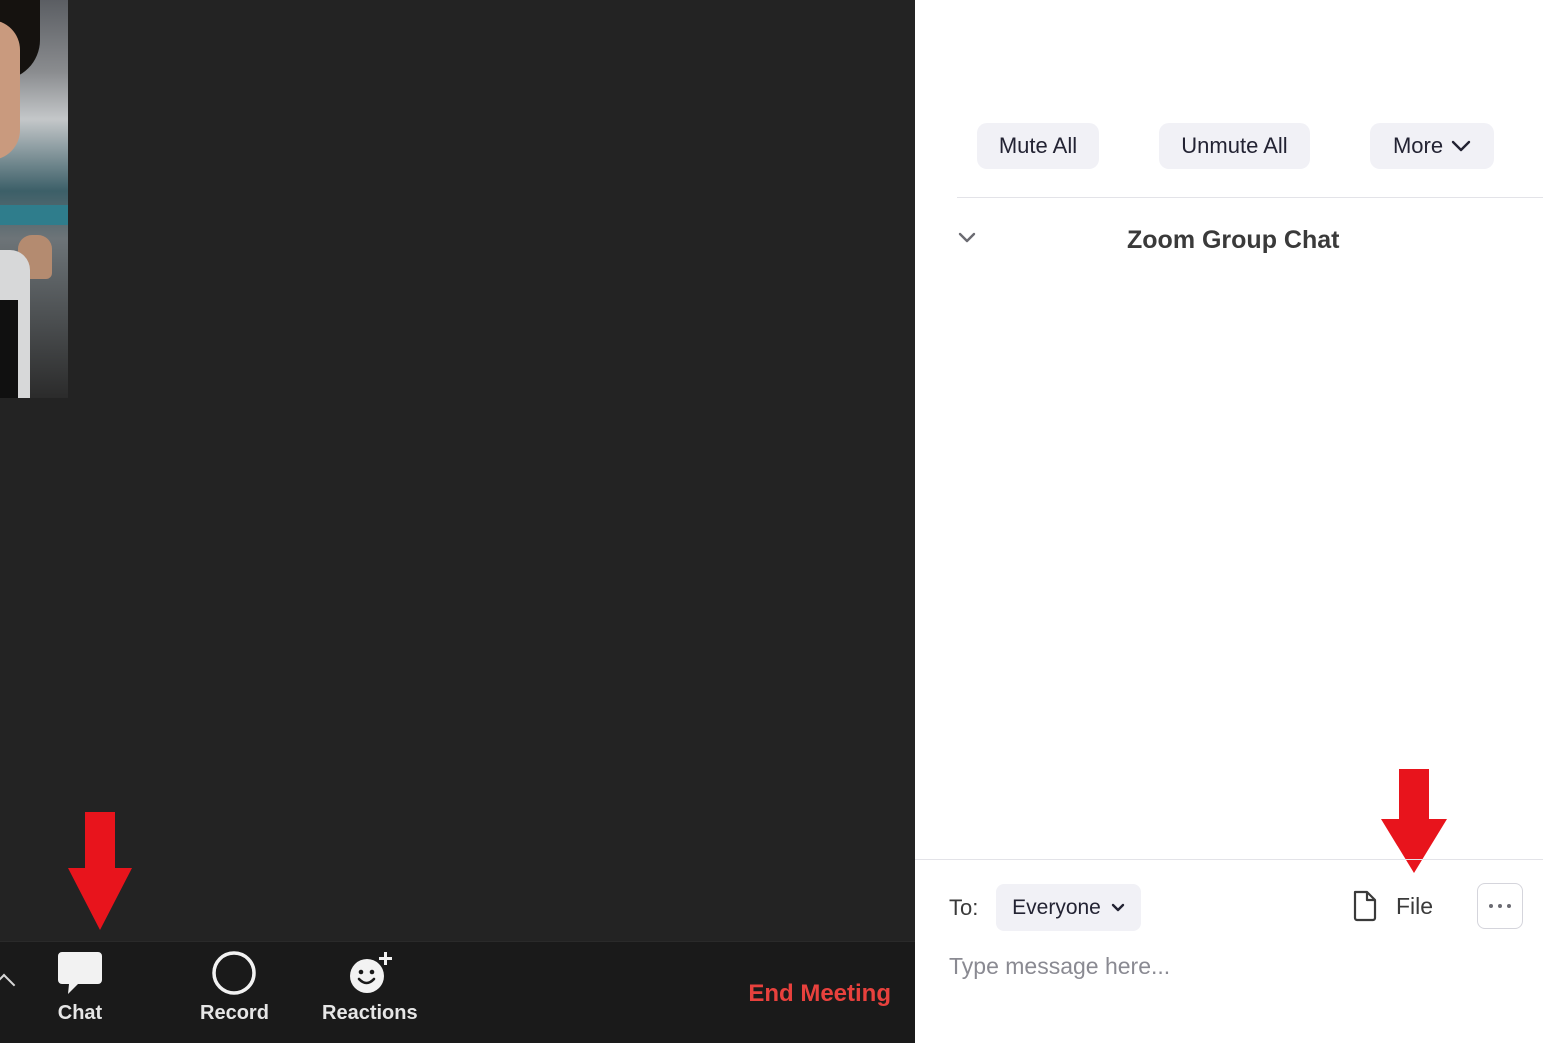  Describe the element at coordinates (370, 972) in the screenshot. I see `smiley-plus-icon` at that location.